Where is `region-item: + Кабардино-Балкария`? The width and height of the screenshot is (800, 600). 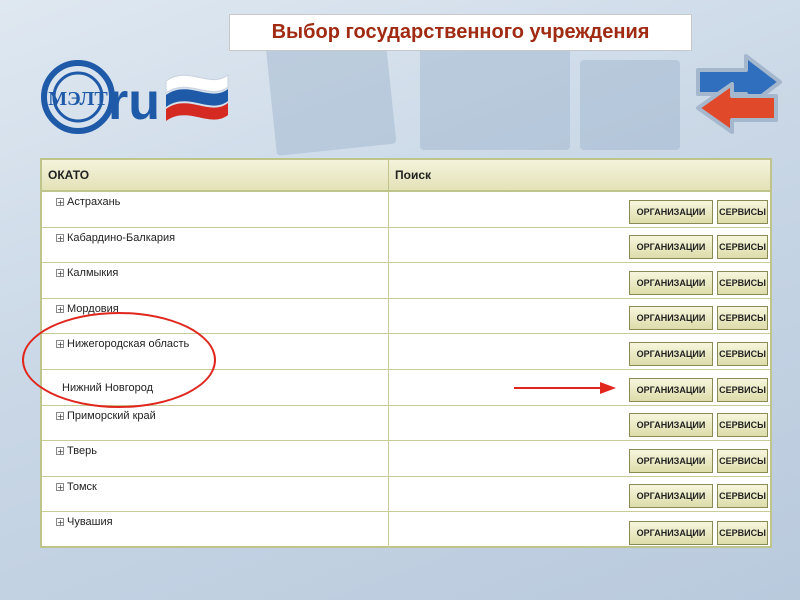 region-item: + Кабардино-Балкария is located at coordinates (115, 238).